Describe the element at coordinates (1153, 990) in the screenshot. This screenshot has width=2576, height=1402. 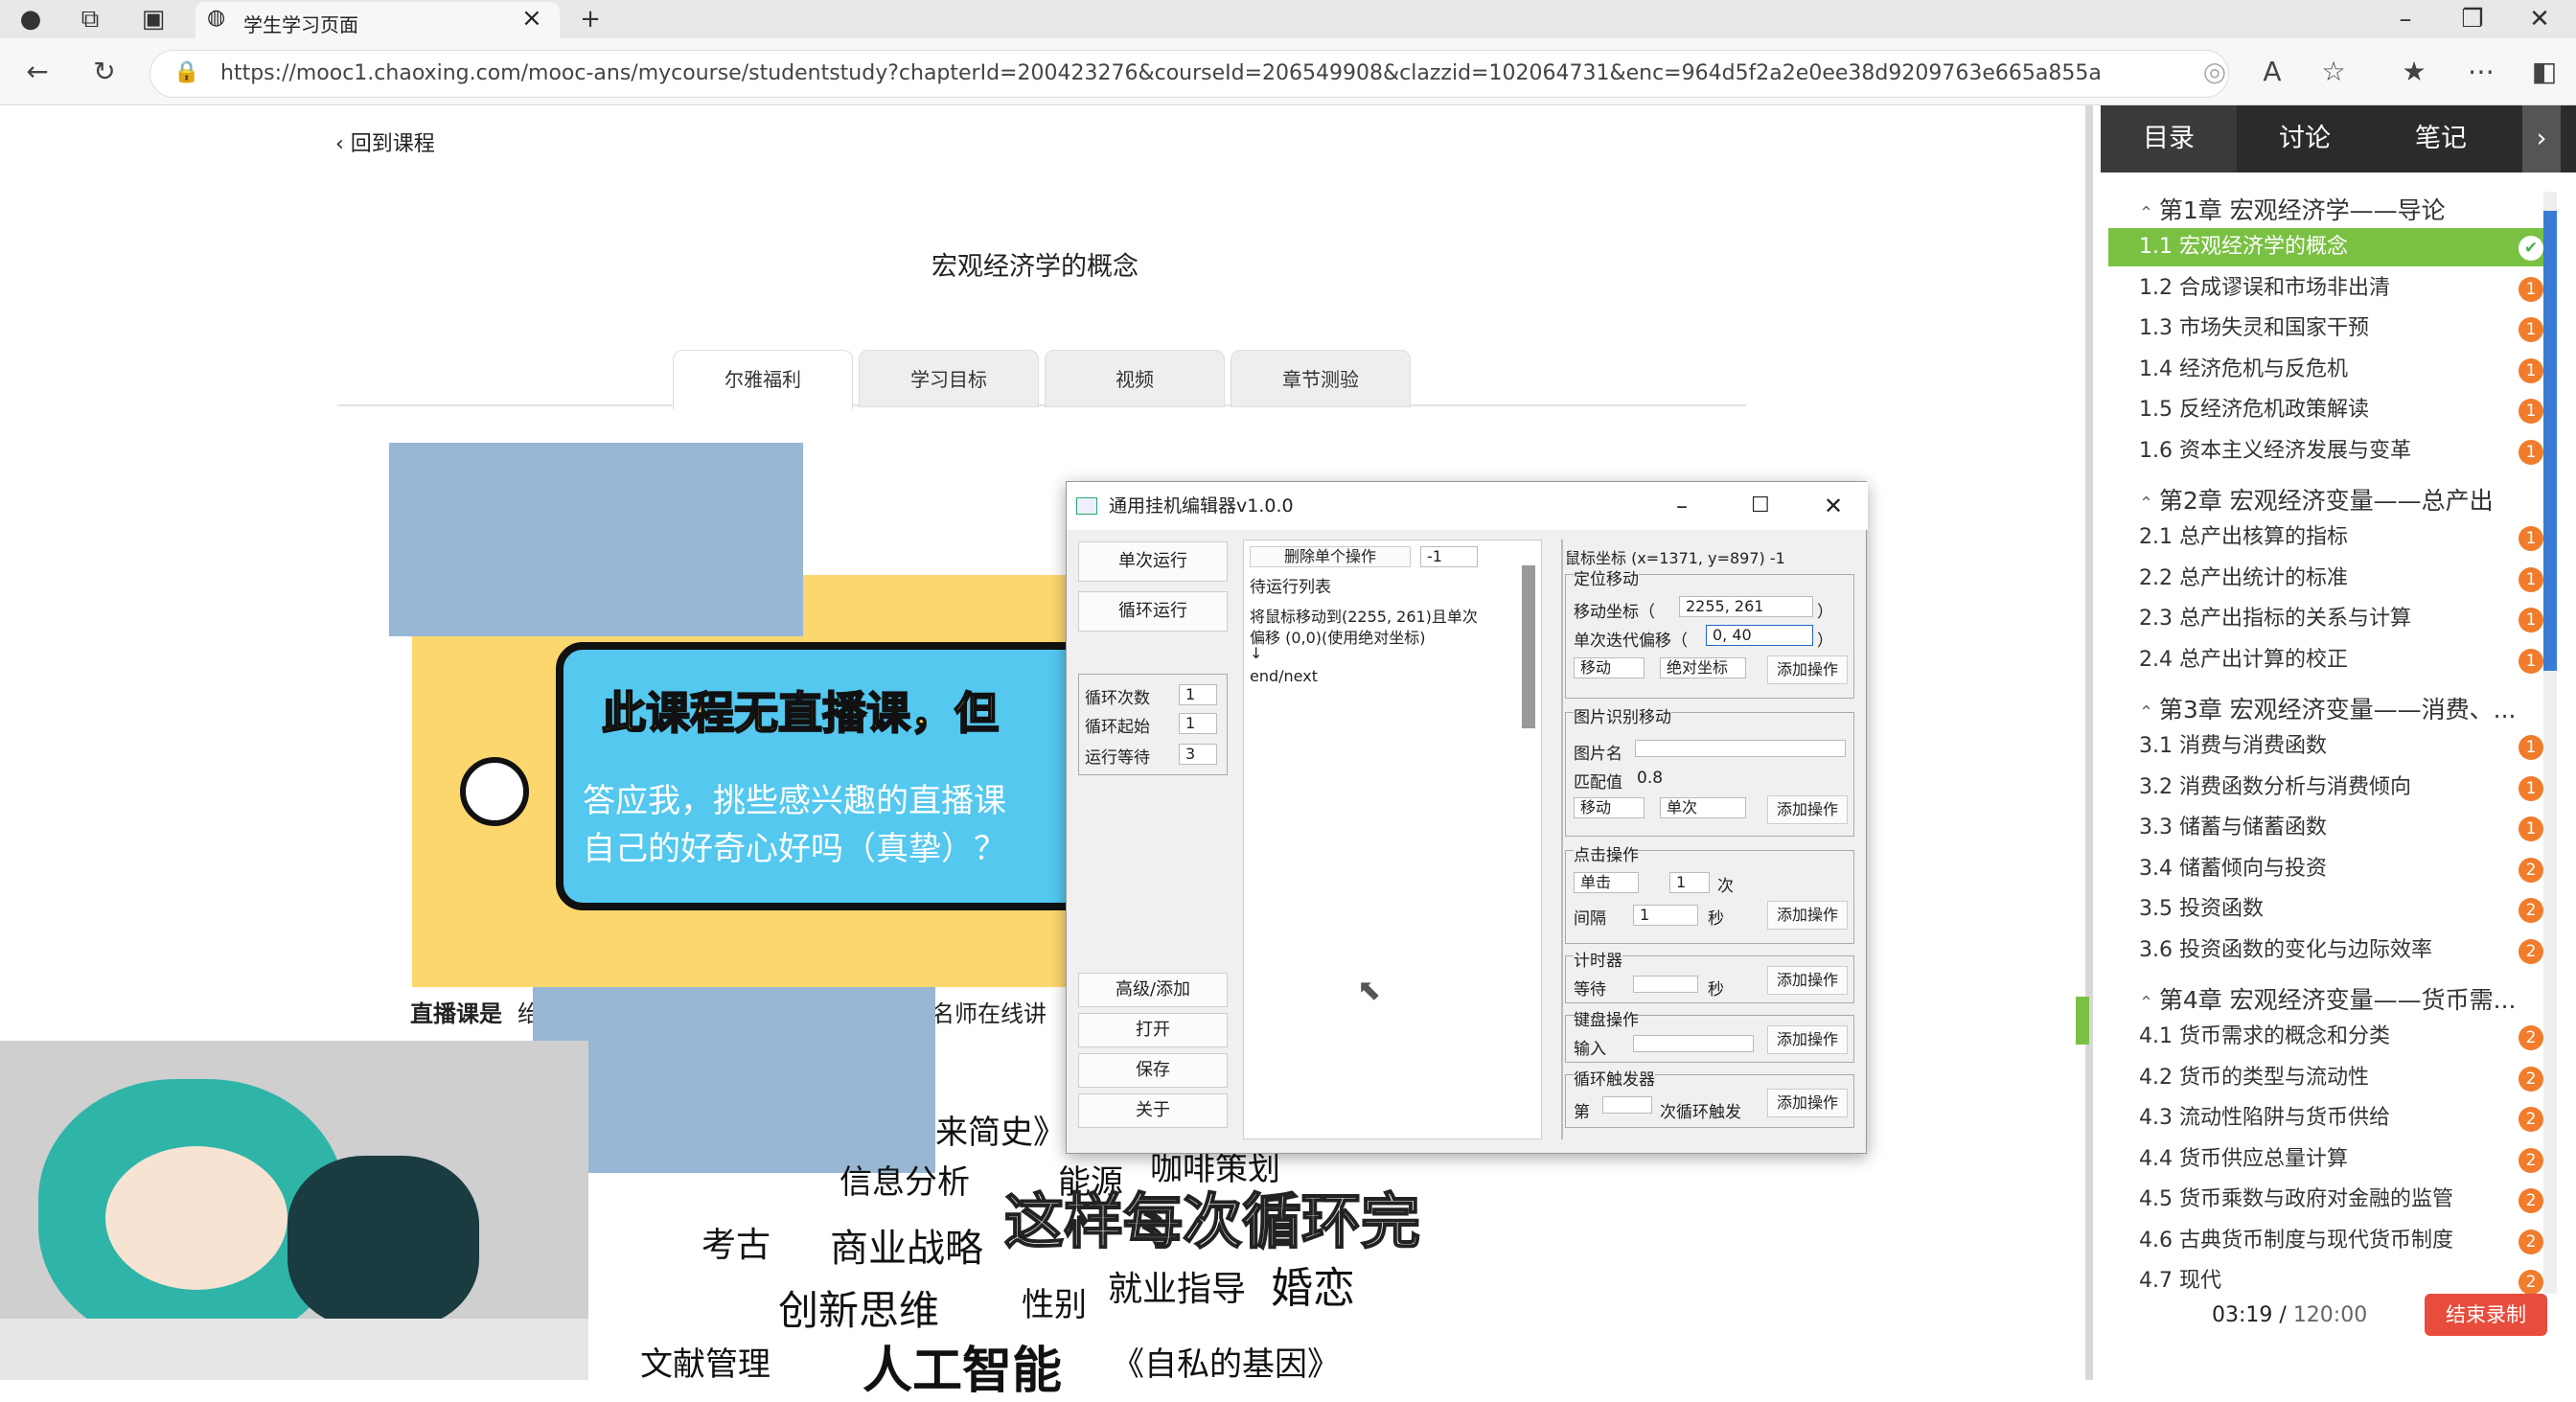
I see `advanced-button: 高级/添加` at that location.